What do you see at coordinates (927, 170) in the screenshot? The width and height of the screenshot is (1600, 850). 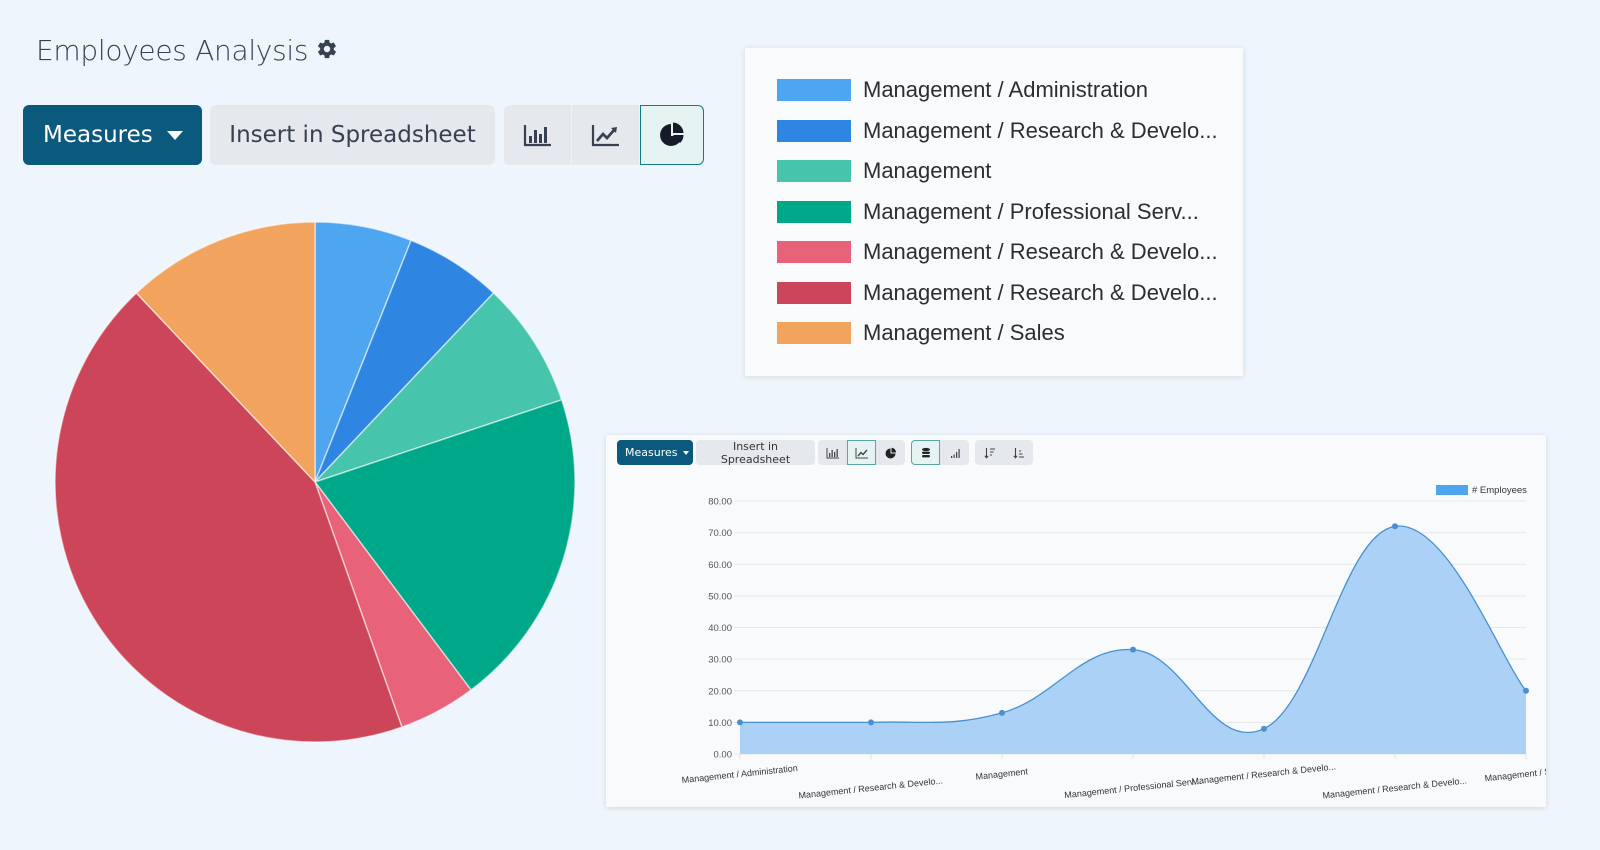 I see `legend-label: Management` at bounding box center [927, 170].